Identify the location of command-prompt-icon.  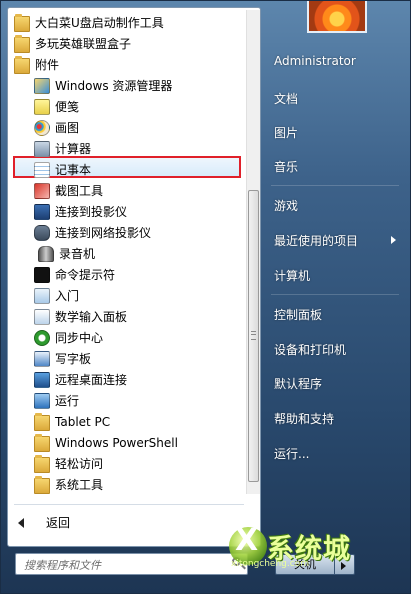
(42, 274).